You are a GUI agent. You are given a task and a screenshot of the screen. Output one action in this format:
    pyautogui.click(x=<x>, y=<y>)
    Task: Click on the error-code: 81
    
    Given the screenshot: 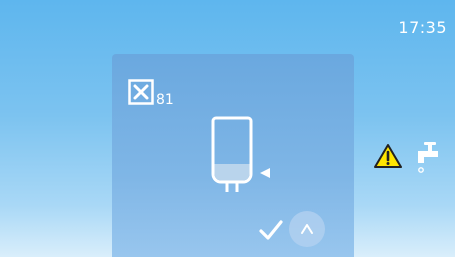 What is the action you would take?
    pyautogui.click(x=165, y=100)
    